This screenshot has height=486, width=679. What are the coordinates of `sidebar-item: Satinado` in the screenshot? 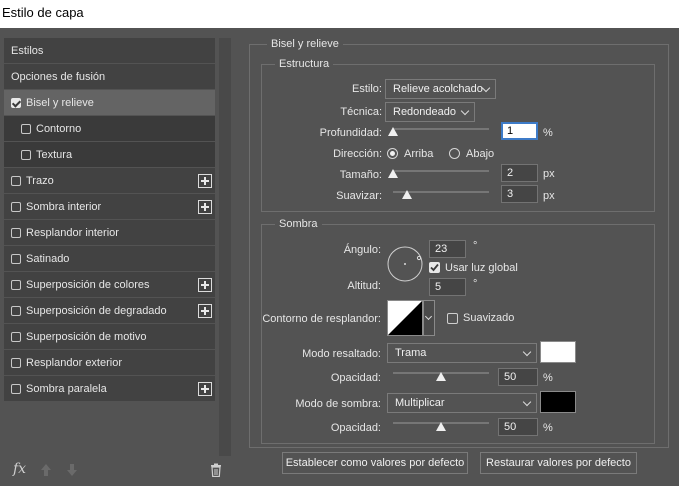 It's located at (109, 259).